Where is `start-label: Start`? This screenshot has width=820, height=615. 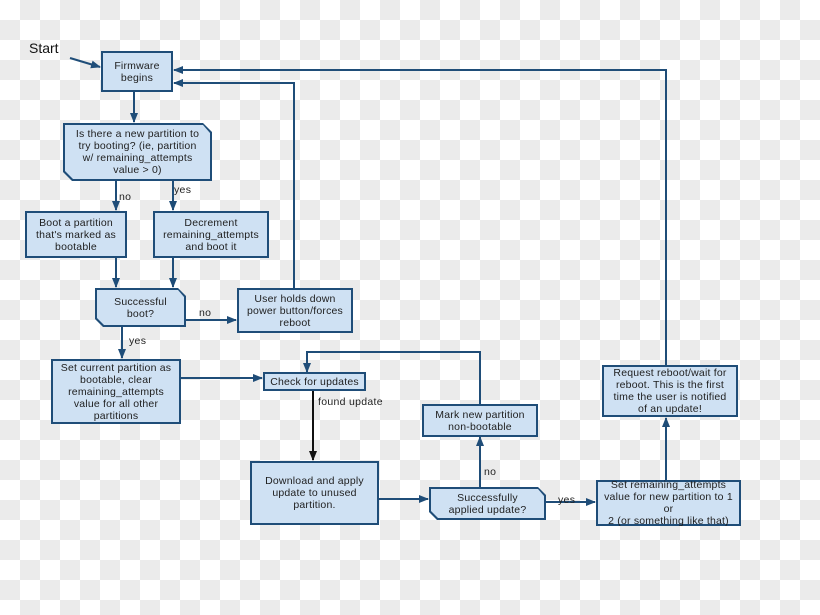
start-label: Start is located at coordinates (44, 48).